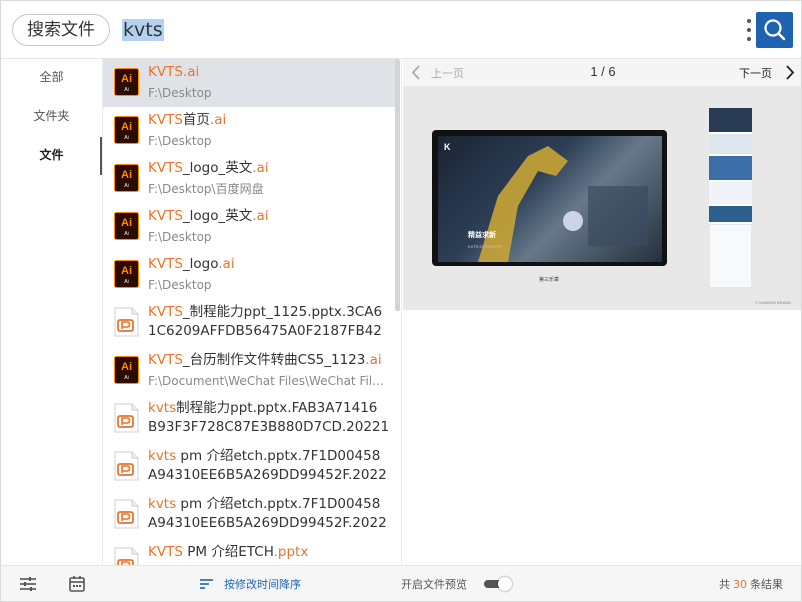 The image size is (802, 602). I want to click on slide-caption: 精益求新, so click(482, 235).